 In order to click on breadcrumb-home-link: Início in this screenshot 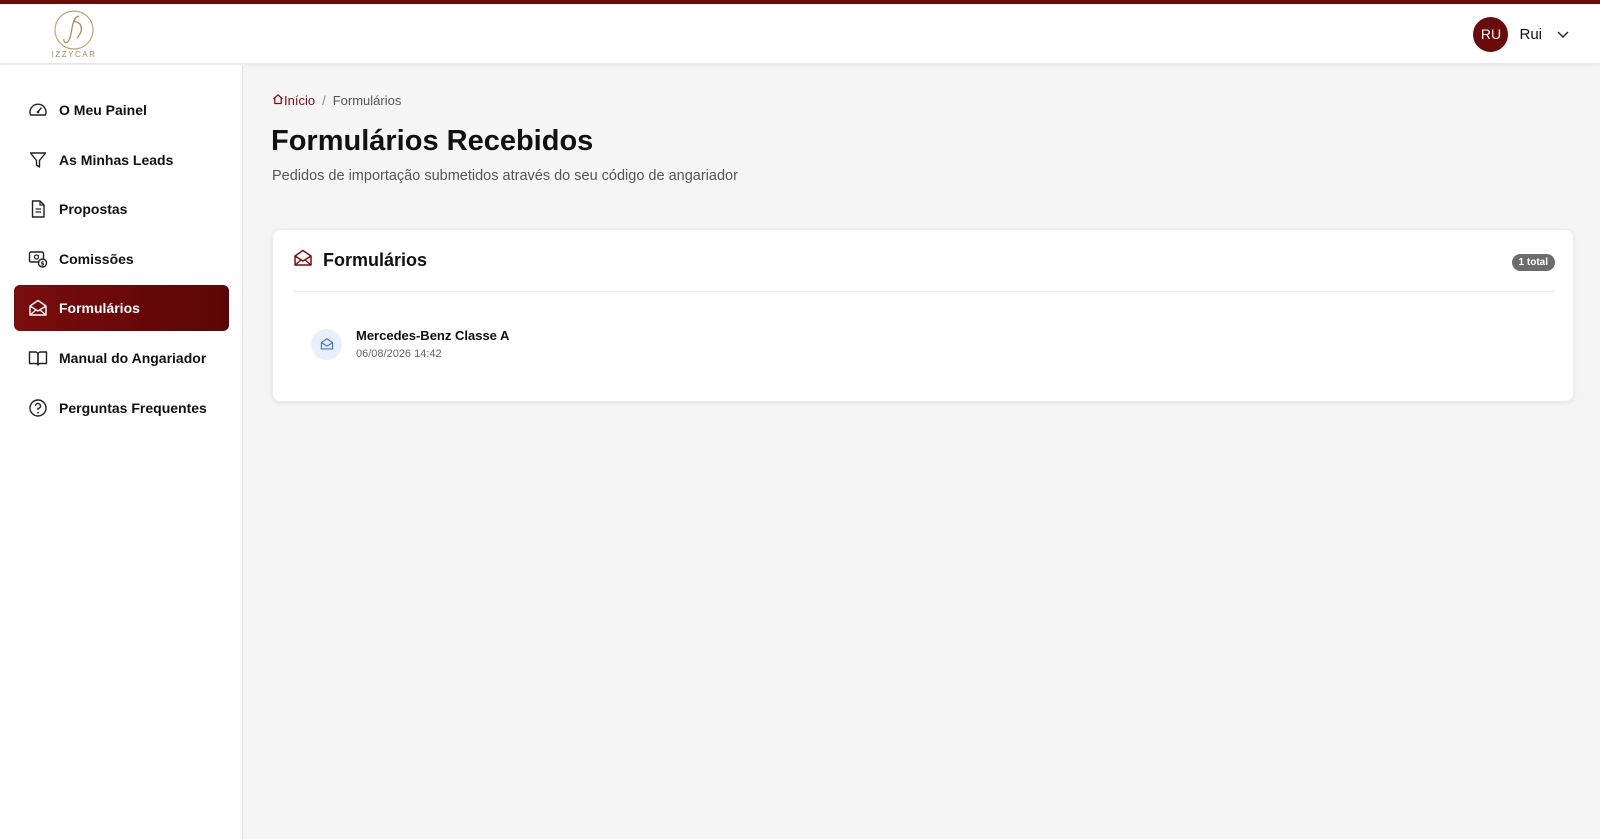, I will do `click(293, 100)`.